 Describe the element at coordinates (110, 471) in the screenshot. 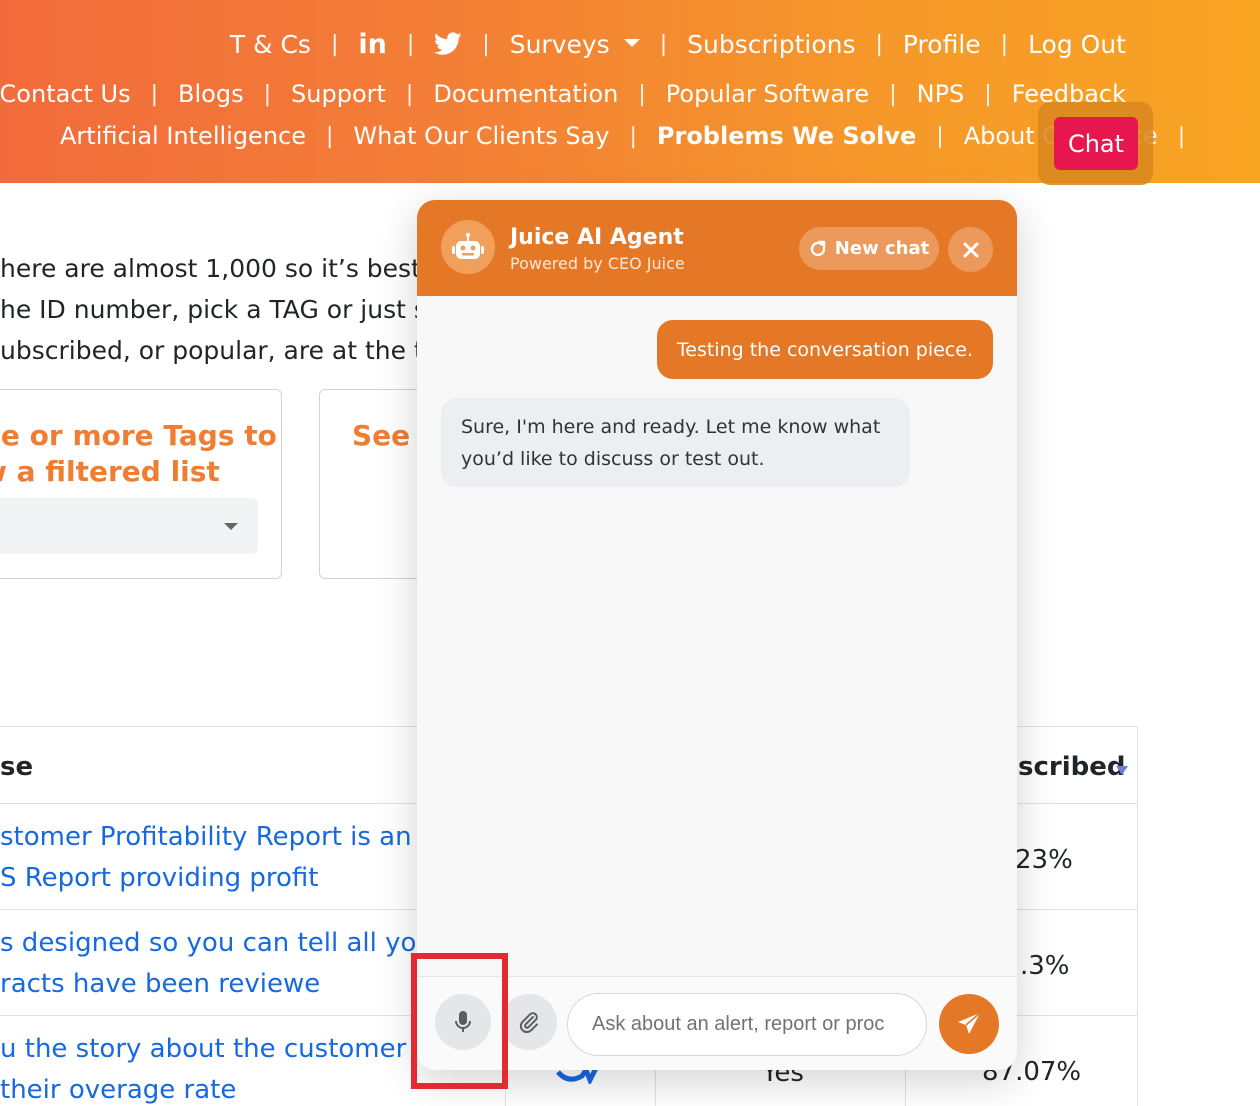

I see `tags-filter-title-line: w a filtered list` at that location.